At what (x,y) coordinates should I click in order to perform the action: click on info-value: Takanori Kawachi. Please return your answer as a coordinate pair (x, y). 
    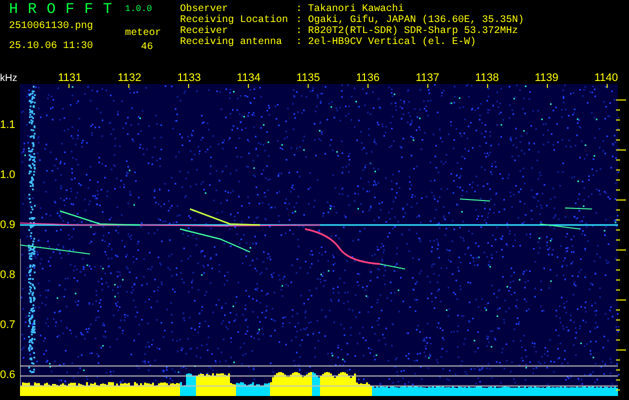
    Looking at the image, I should click on (356, 9).